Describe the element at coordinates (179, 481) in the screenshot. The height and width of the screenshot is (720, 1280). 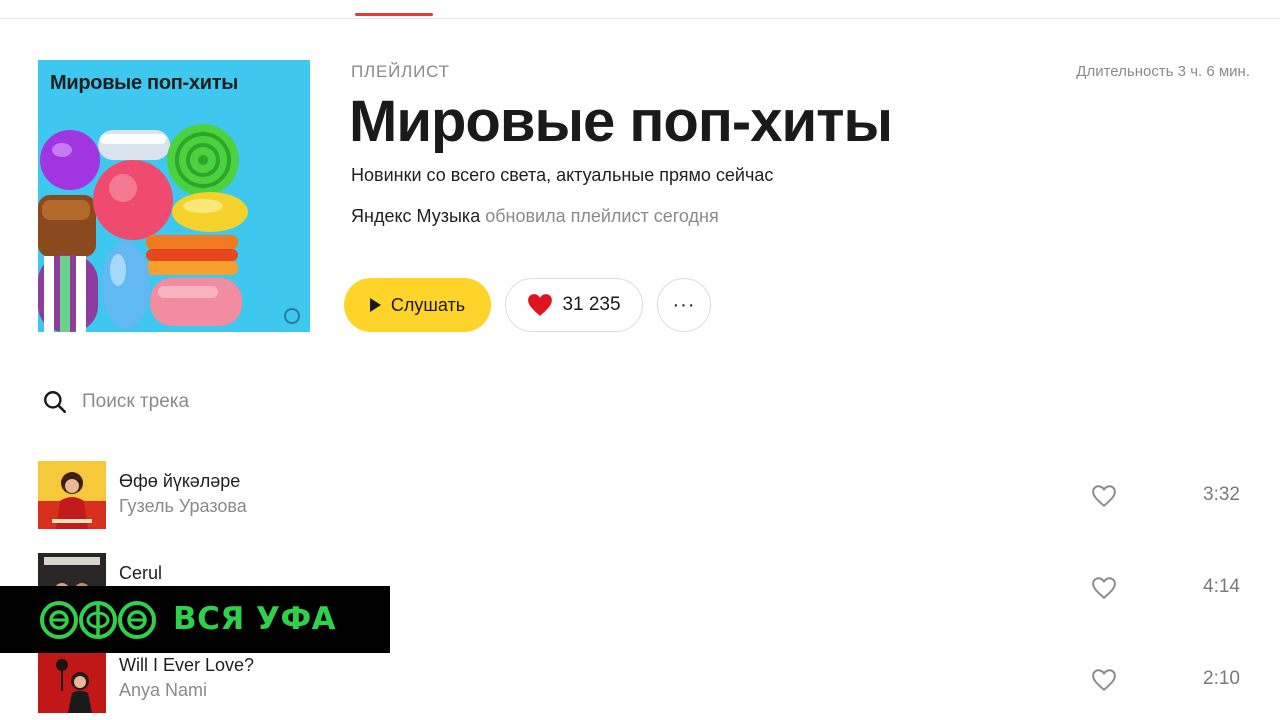
I see `track-title: Өфө йүкәләре` at that location.